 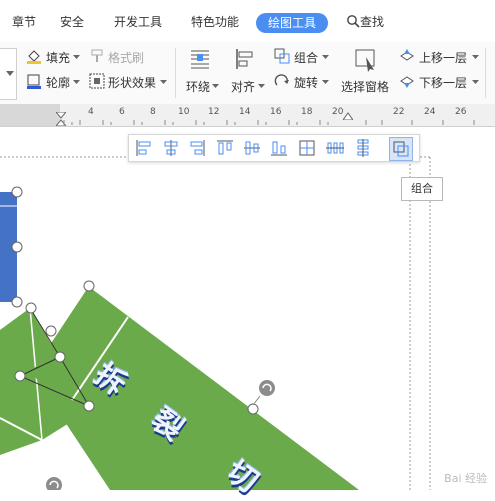 I want to click on selection-pane-icon, so click(x=366, y=60).